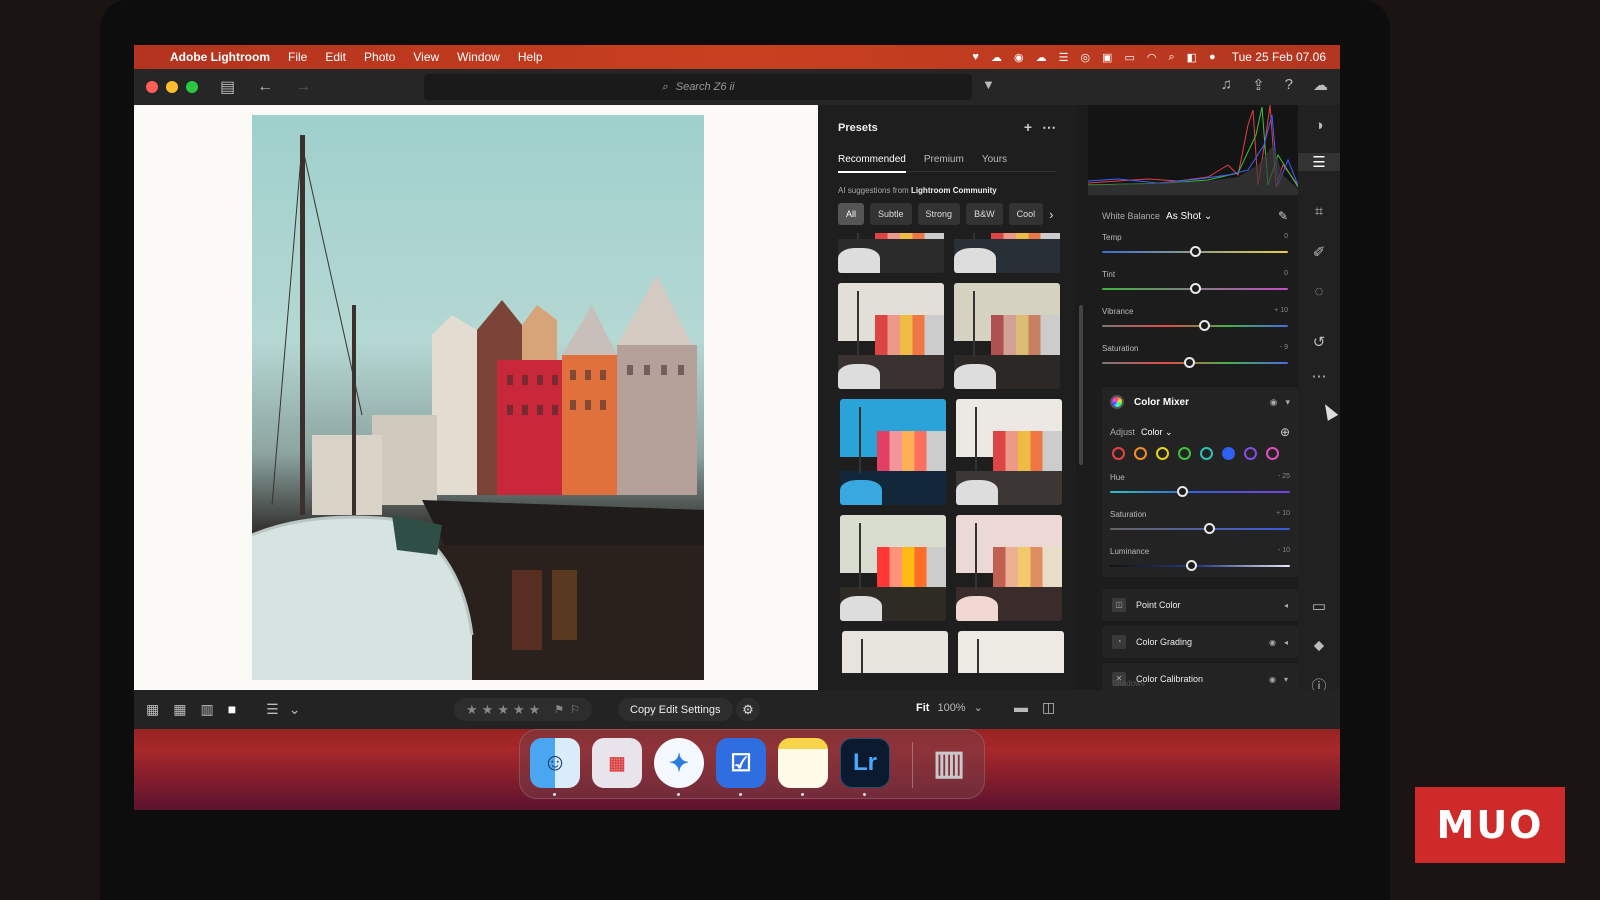  What do you see at coordinates (865, 763) in the screenshot?
I see `lightroom-icon: Lr` at bounding box center [865, 763].